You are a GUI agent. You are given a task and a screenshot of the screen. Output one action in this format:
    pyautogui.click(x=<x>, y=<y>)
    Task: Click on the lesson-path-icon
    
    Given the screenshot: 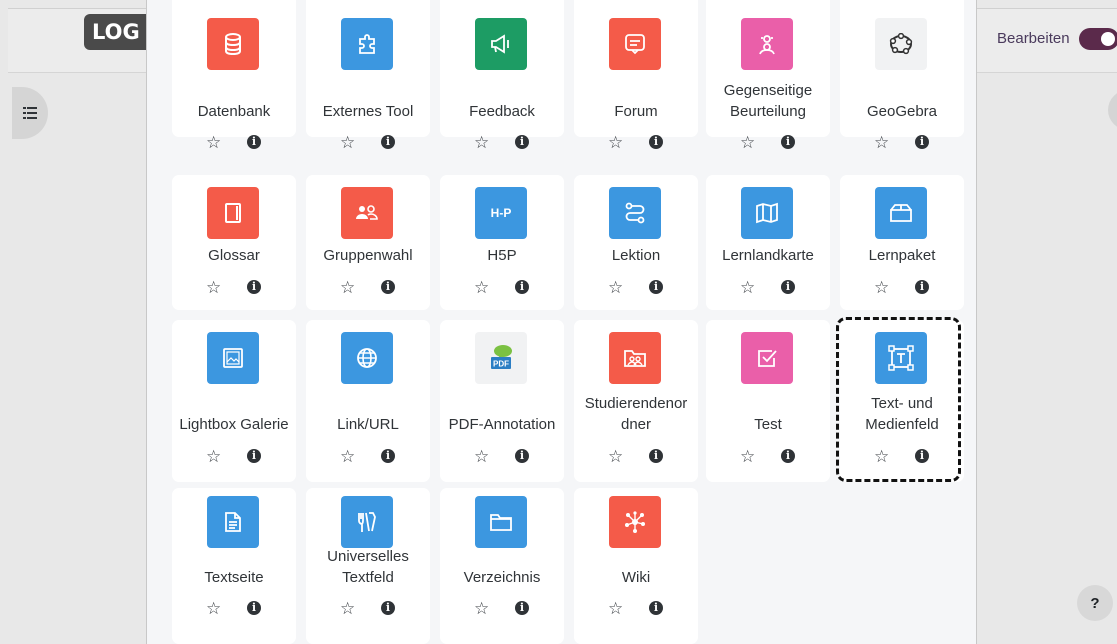 What is the action you would take?
    pyautogui.click(x=635, y=213)
    